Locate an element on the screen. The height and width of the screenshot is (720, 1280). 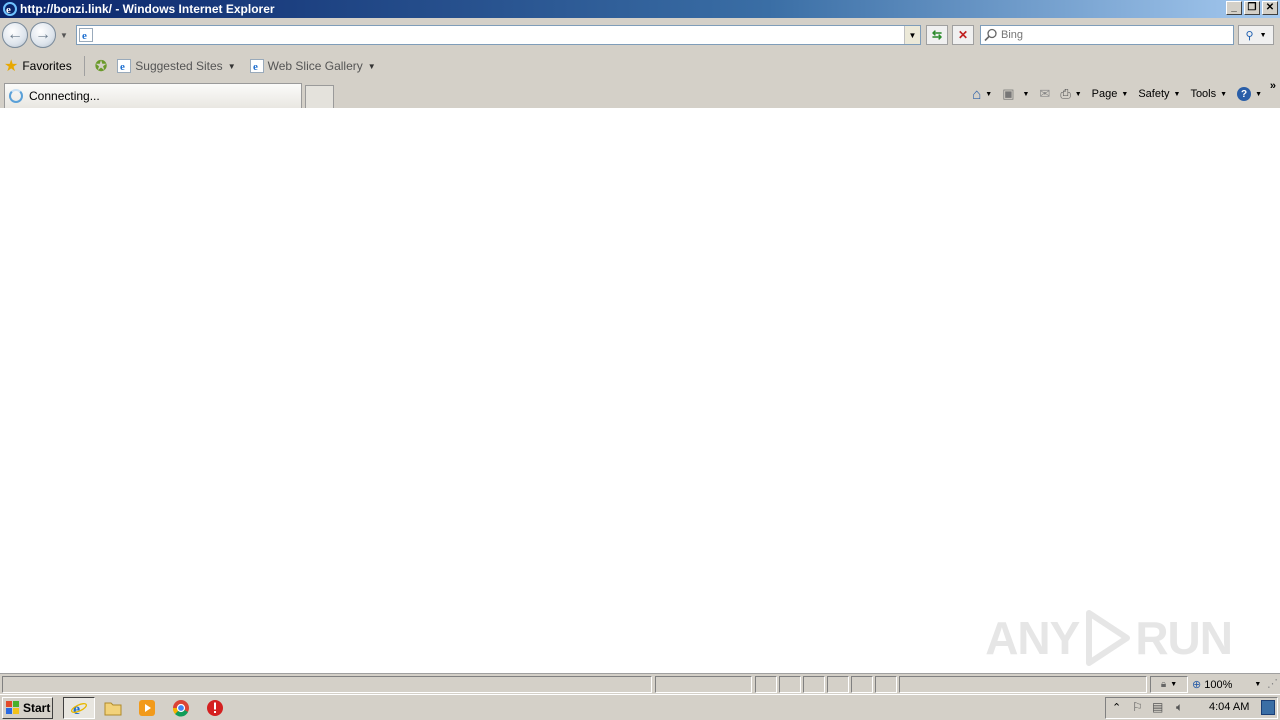
forward-button: → is located at coordinates (43, 35).